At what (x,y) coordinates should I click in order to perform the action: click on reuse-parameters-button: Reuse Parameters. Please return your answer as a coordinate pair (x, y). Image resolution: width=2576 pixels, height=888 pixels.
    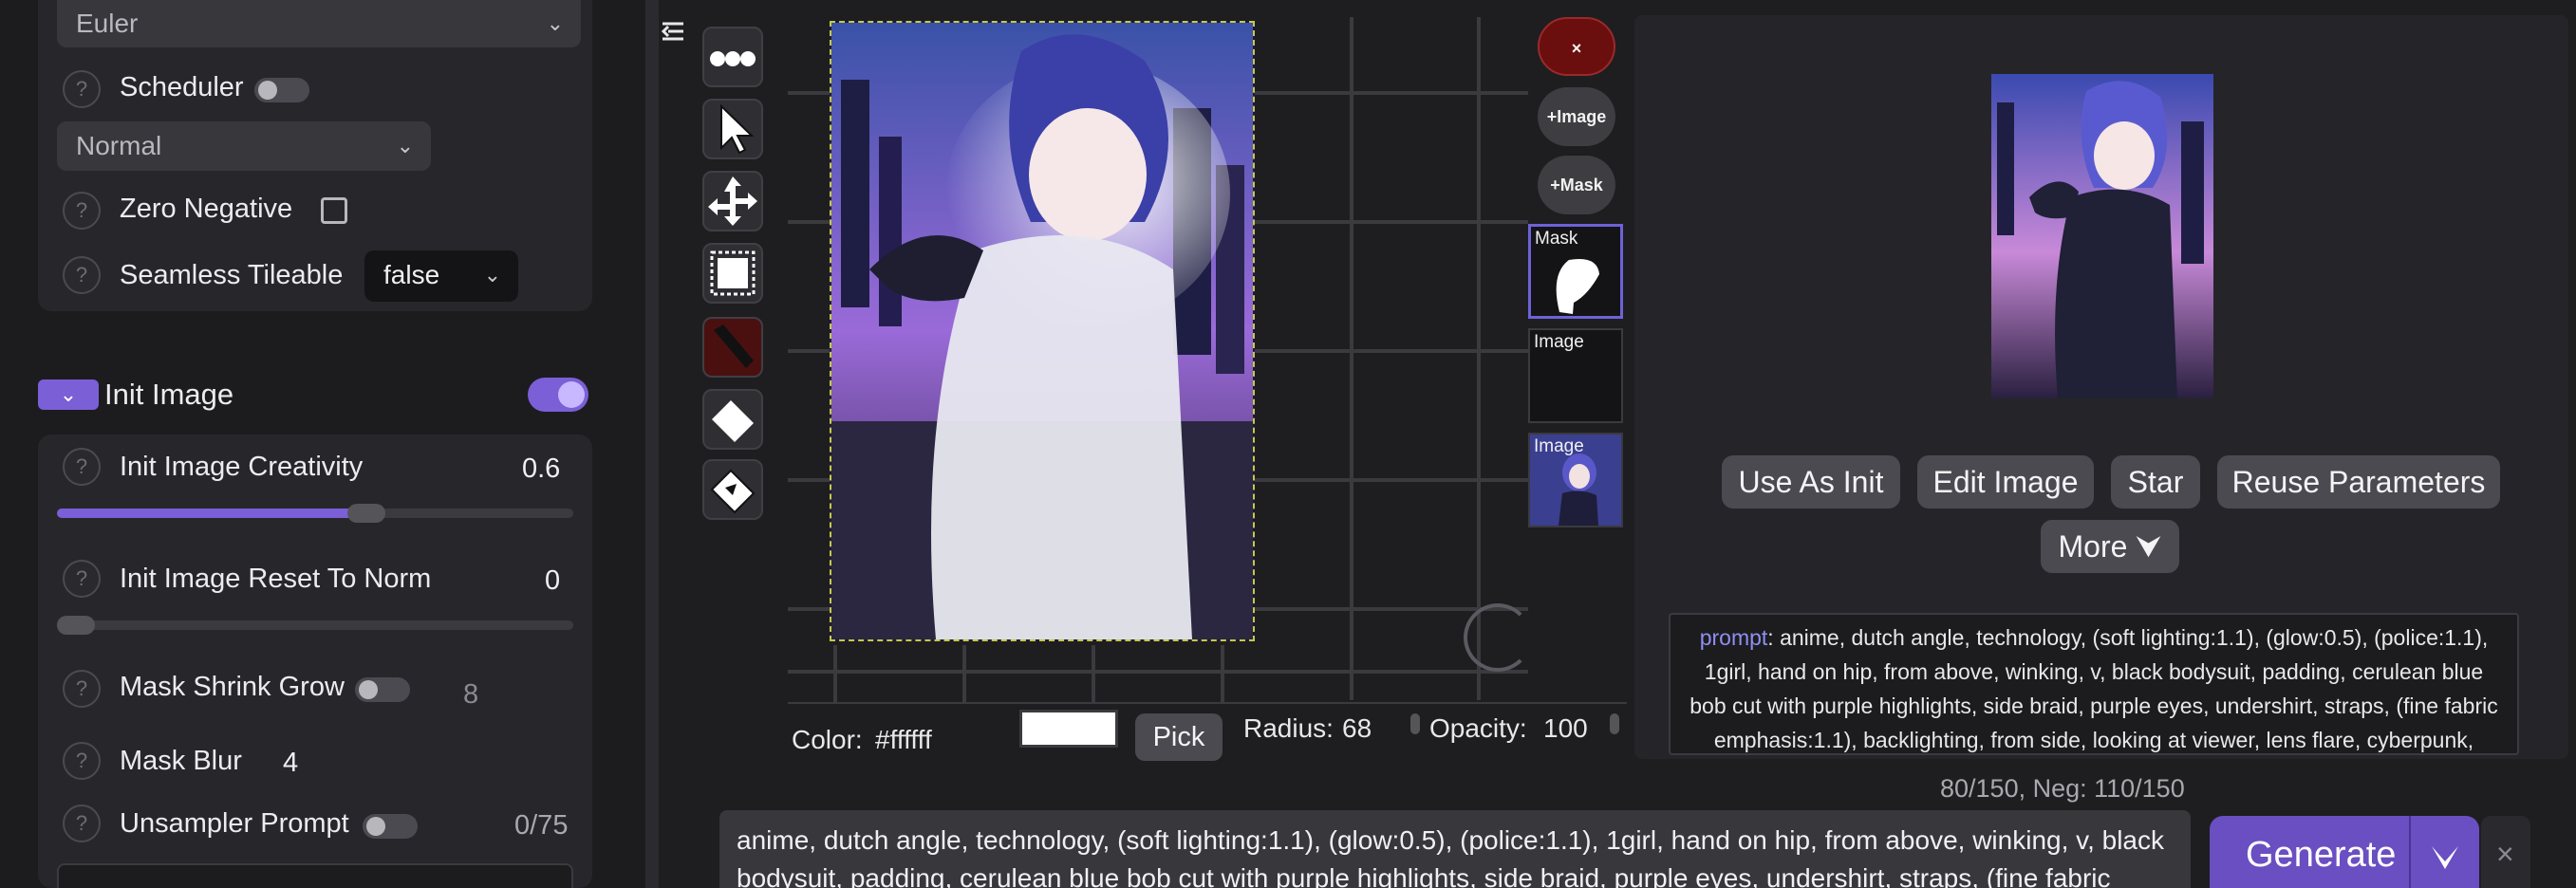
    Looking at the image, I should click on (2358, 482).